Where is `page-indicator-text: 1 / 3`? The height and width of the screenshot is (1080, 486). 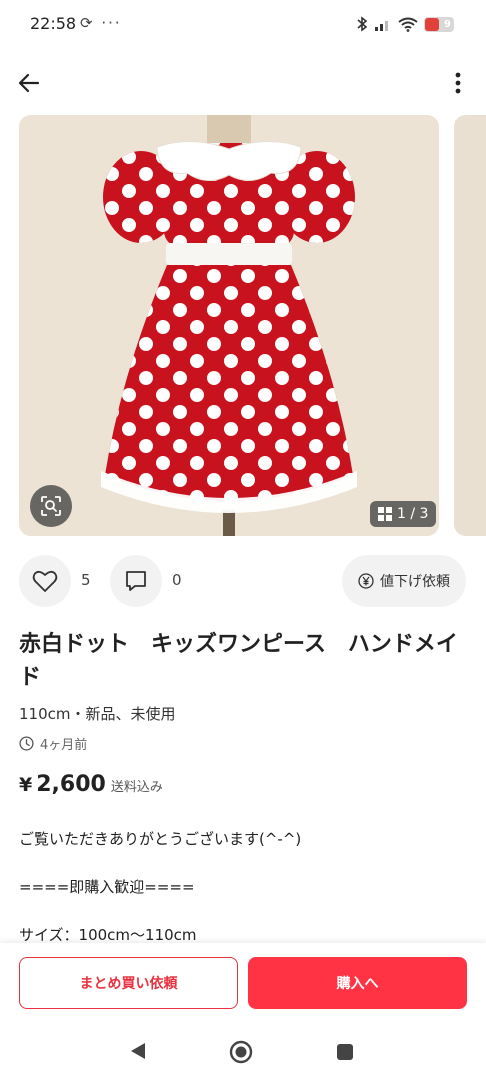 page-indicator-text: 1 / 3 is located at coordinates (413, 514).